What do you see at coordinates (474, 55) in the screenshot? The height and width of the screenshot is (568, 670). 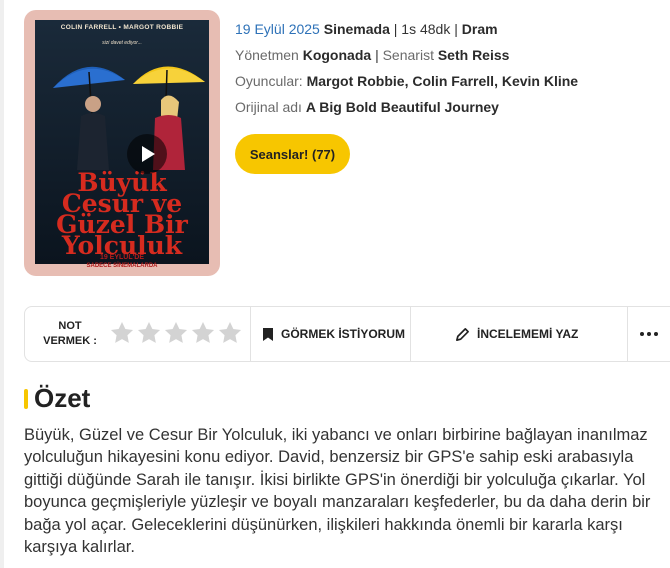 I see `writer-link: Seth Reiss` at bounding box center [474, 55].